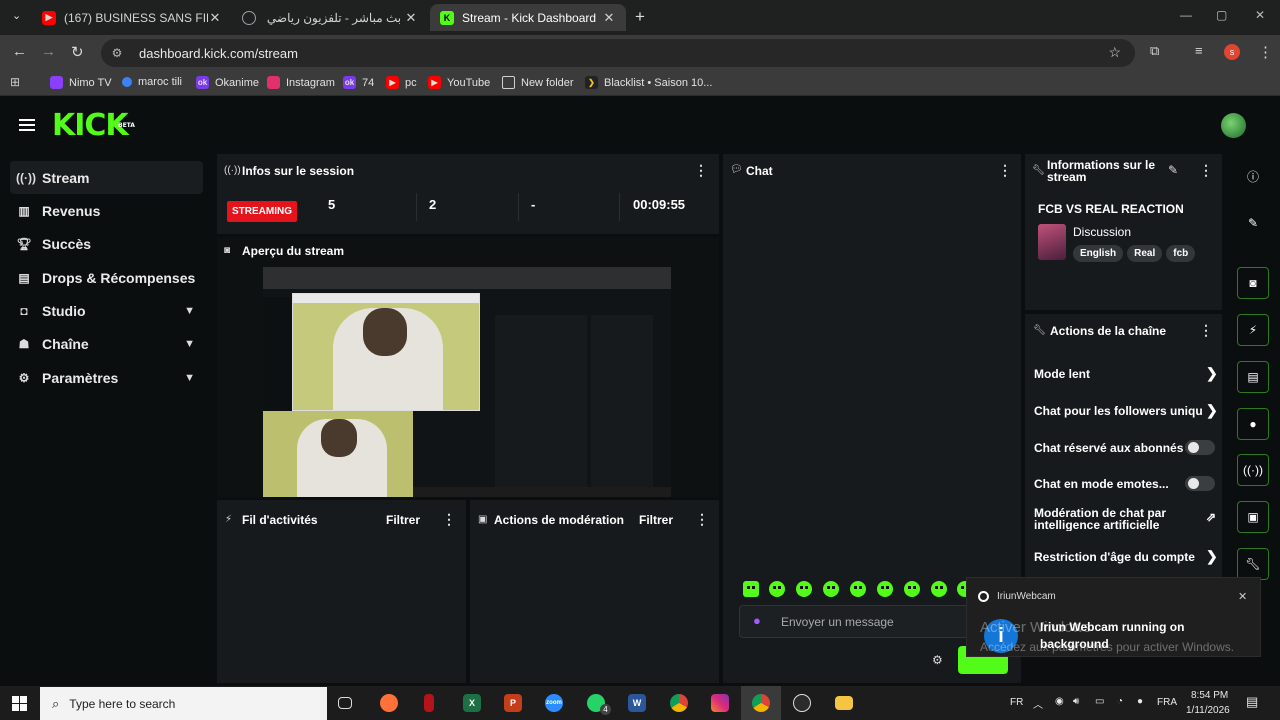 Image resolution: width=1280 pixels, height=720 pixels. Describe the element at coordinates (93, 126) in the screenshot. I see `kick-logo: KICK BETA` at that location.